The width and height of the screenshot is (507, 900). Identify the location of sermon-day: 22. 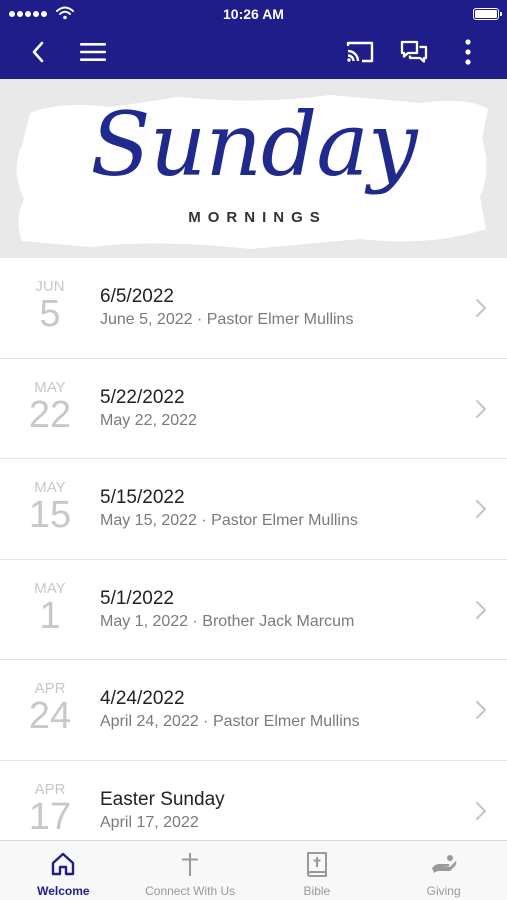
(50, 414).